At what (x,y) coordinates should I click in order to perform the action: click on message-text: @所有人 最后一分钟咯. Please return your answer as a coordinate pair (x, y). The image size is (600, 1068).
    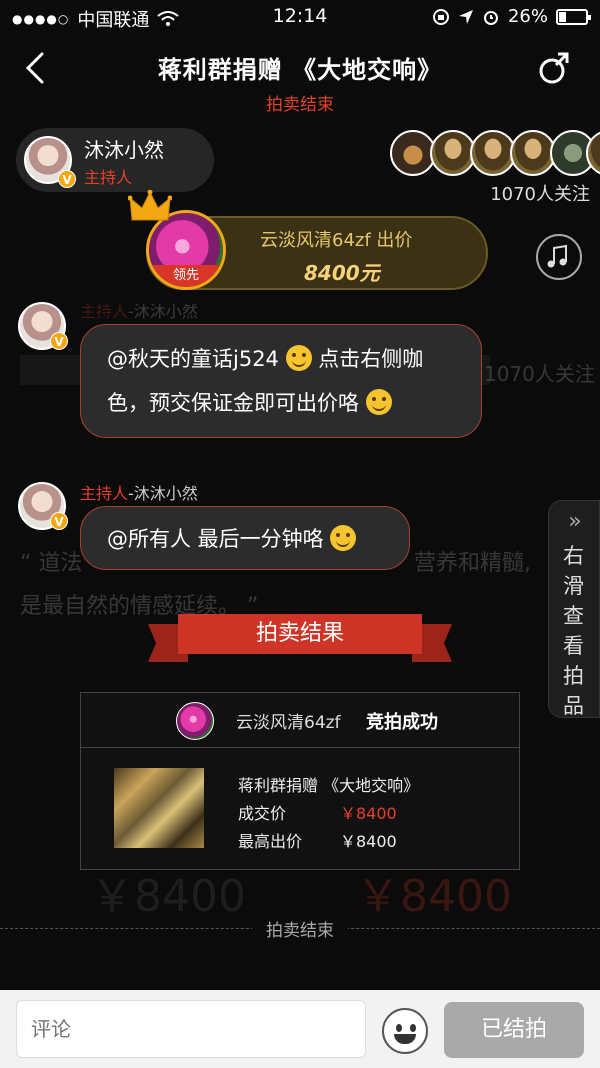
    Looking at the image, I should click on (215, 539).